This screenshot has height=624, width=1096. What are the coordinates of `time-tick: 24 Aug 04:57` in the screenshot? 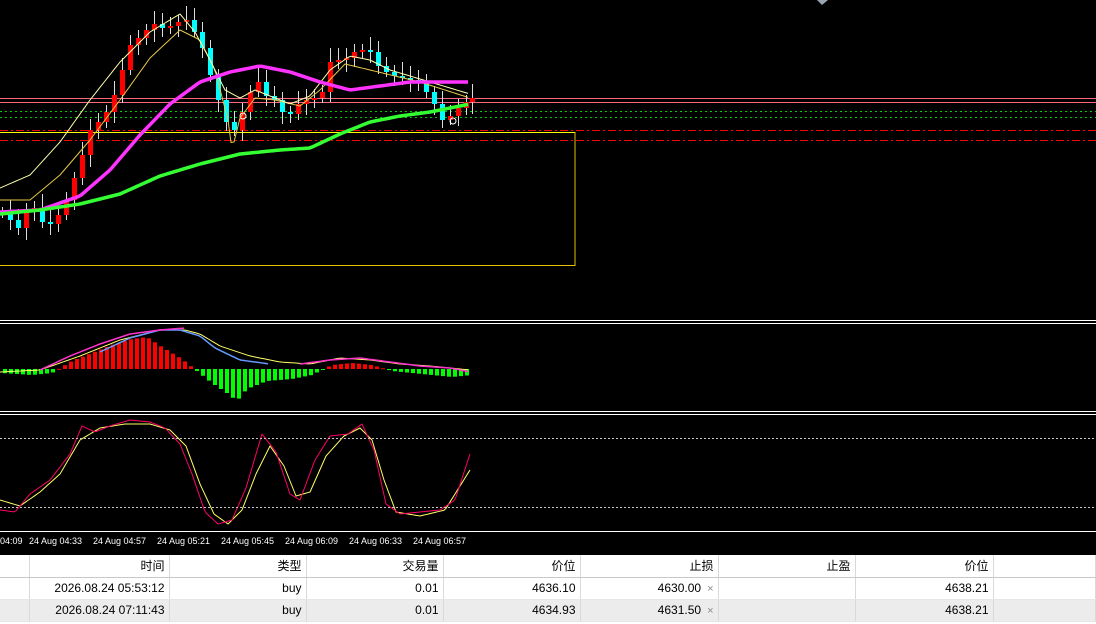 It's located at (119, 541).